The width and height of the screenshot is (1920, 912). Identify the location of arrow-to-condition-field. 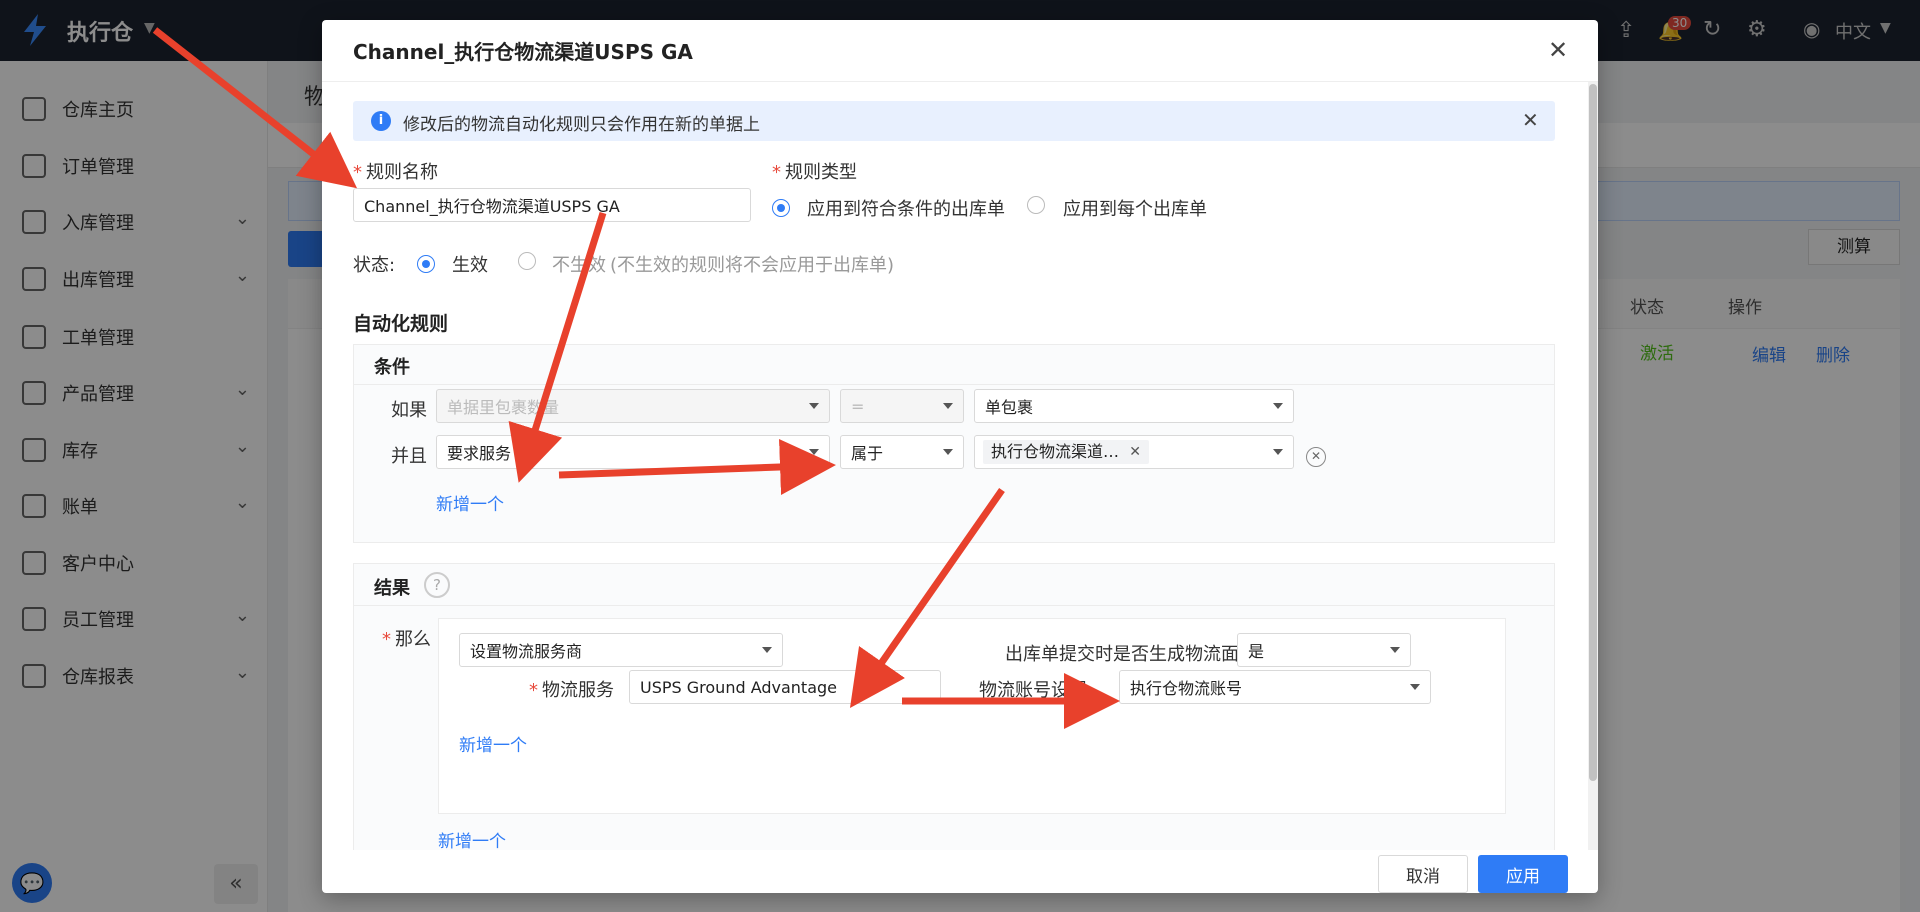
(557, 347).